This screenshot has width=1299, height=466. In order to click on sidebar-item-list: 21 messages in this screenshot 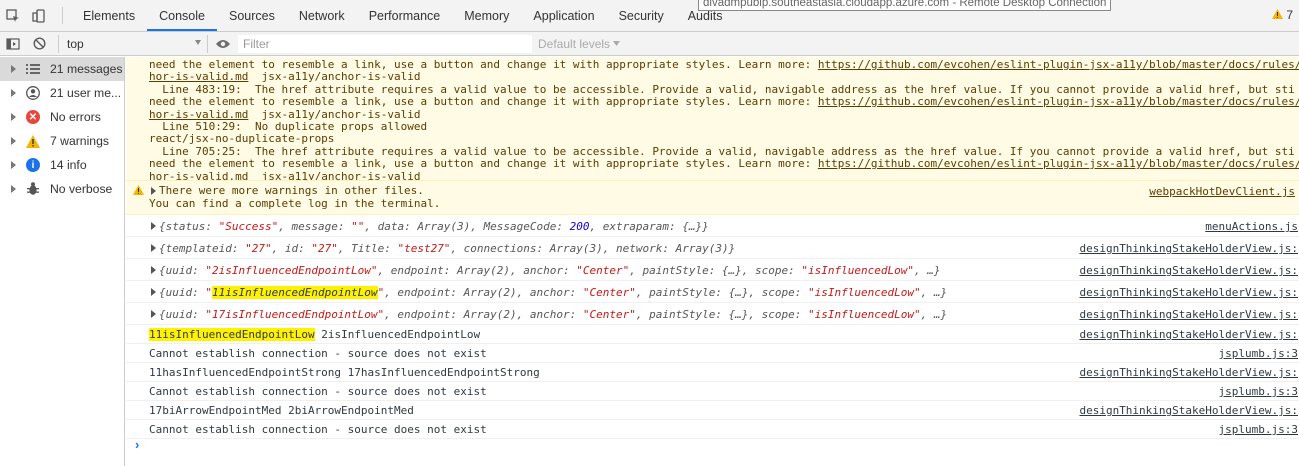, I will do `click(62, 69)`.